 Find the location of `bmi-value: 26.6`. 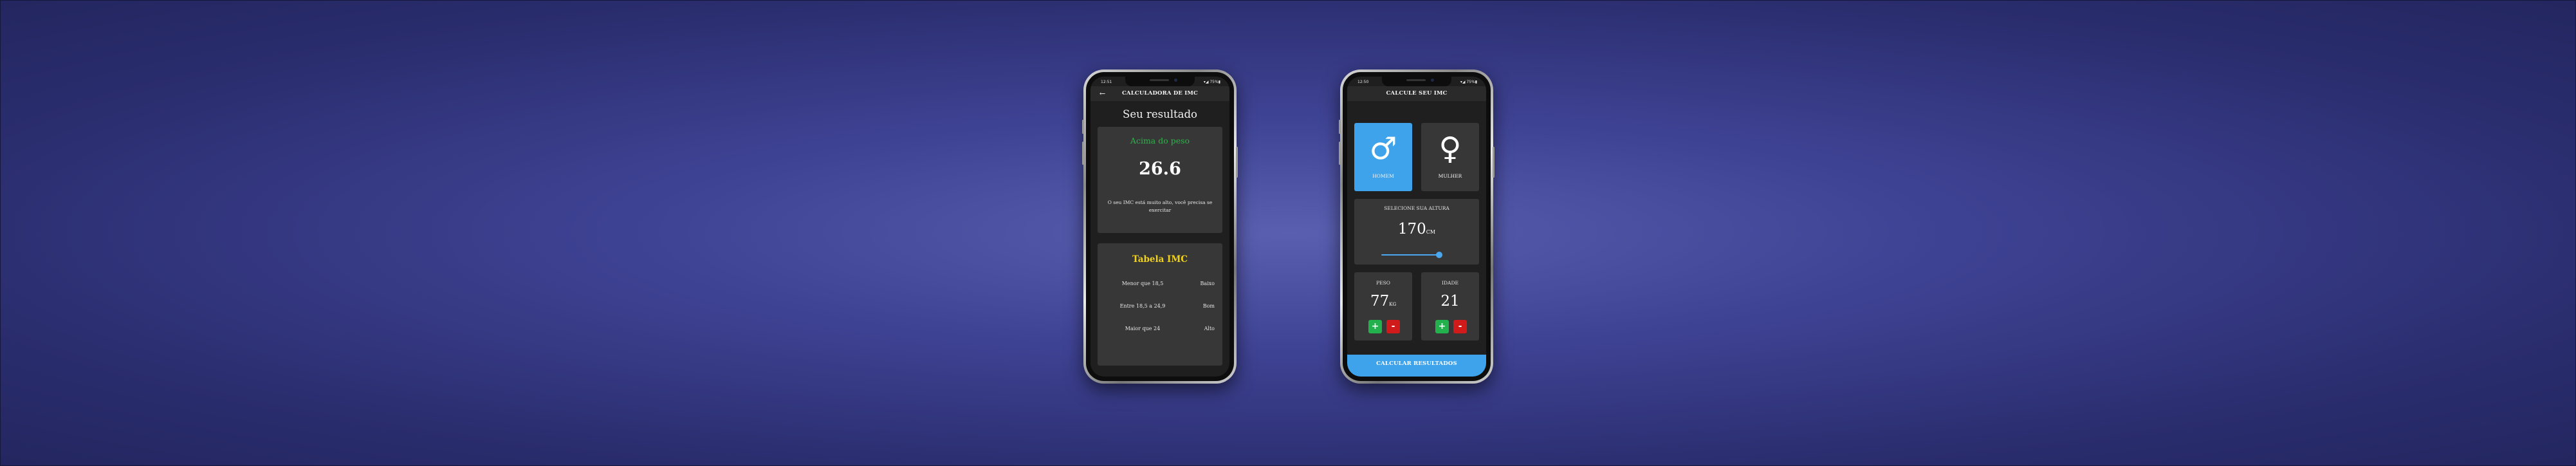

bmi-value: 26.6 is located at coordinates (1160, 169).